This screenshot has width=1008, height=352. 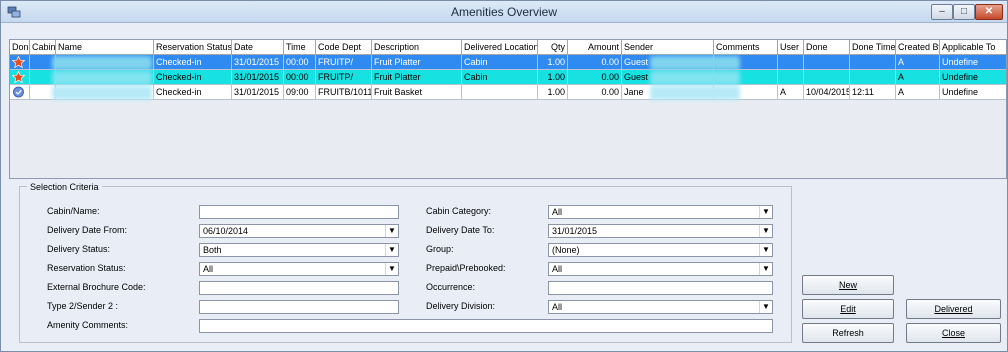 I want to click on date-cell: 31/01/2015, so click(x=258, y=77).